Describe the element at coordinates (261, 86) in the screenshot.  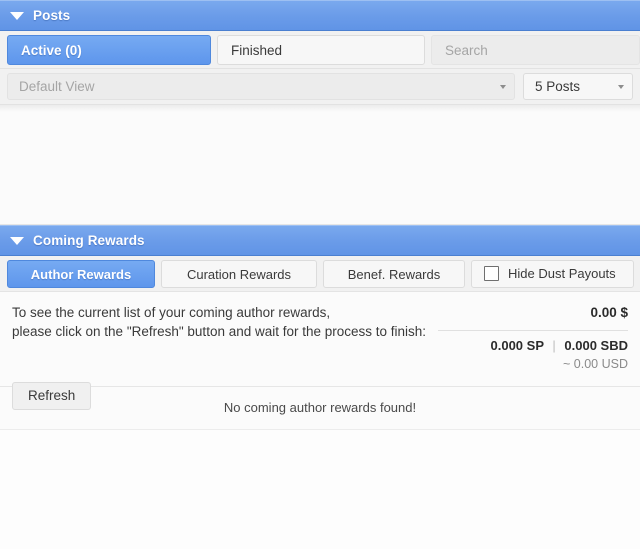
I see `view-select: Default View` at that location.